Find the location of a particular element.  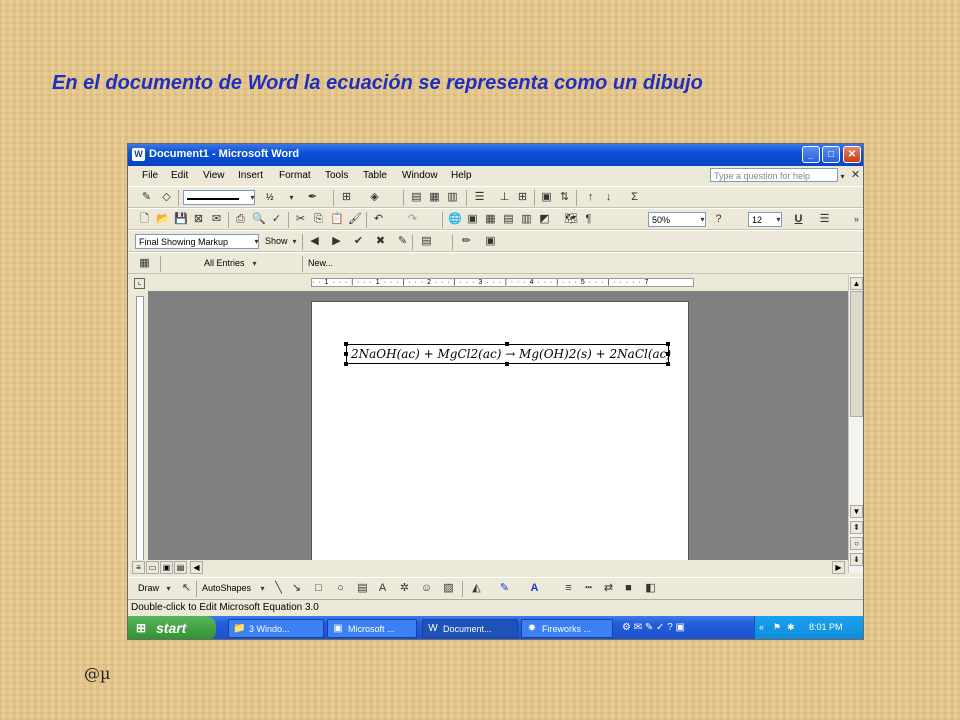

tray-security-icon: ⚑ is located at coordinates (777, 627).